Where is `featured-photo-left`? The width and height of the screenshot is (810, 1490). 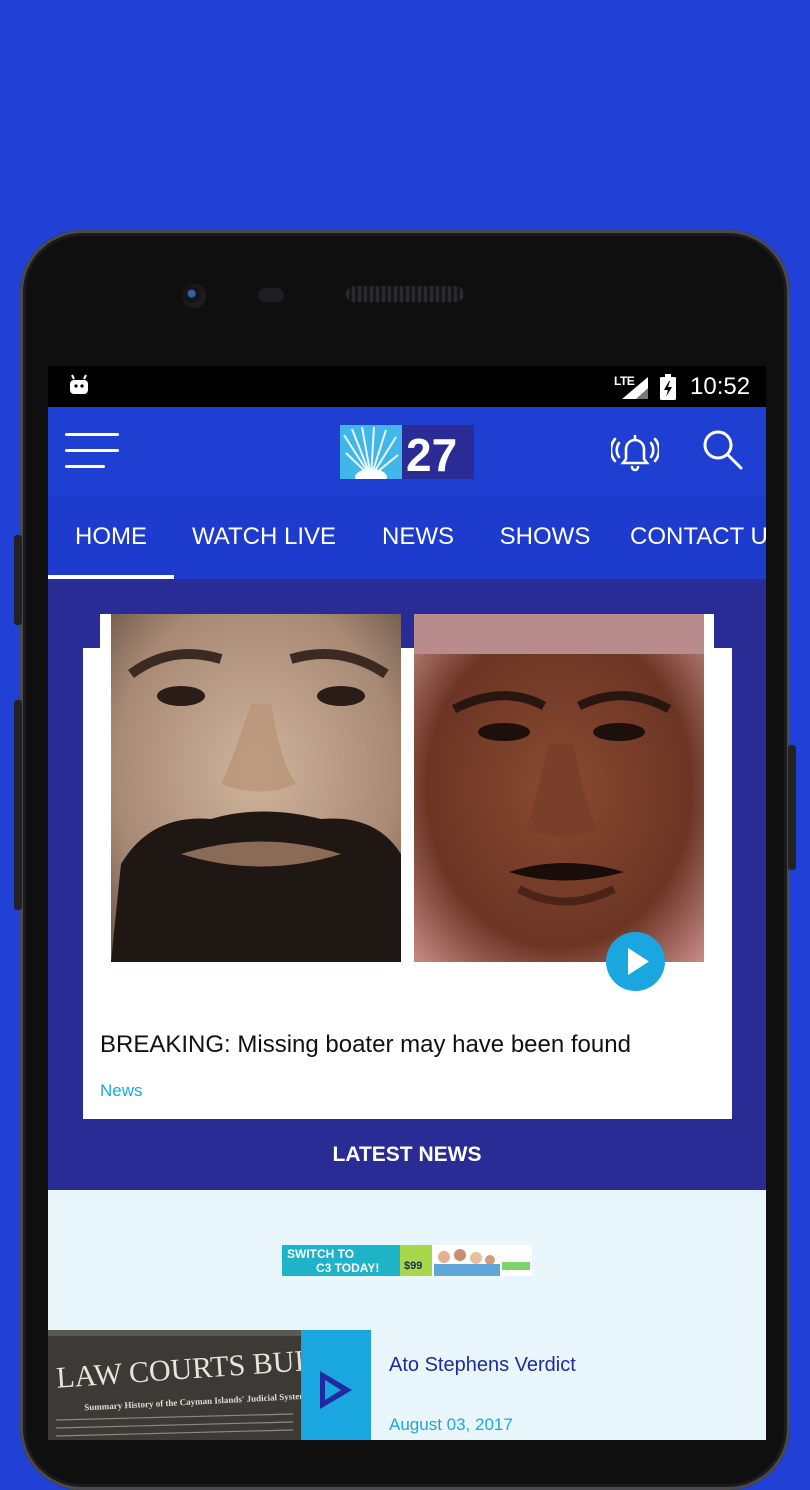
featured-photo-left is located at coordinates (256, 788).